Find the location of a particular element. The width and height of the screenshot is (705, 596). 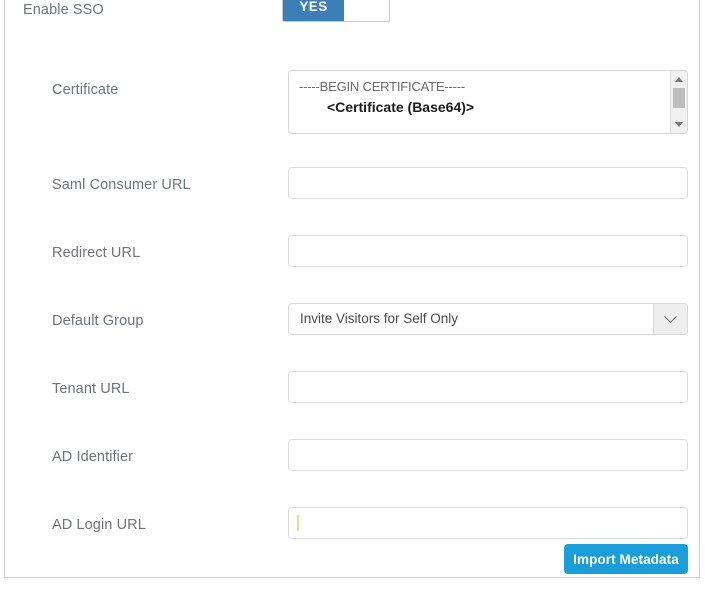

toggle-on-label: YES is located at coordinates (313, 10).